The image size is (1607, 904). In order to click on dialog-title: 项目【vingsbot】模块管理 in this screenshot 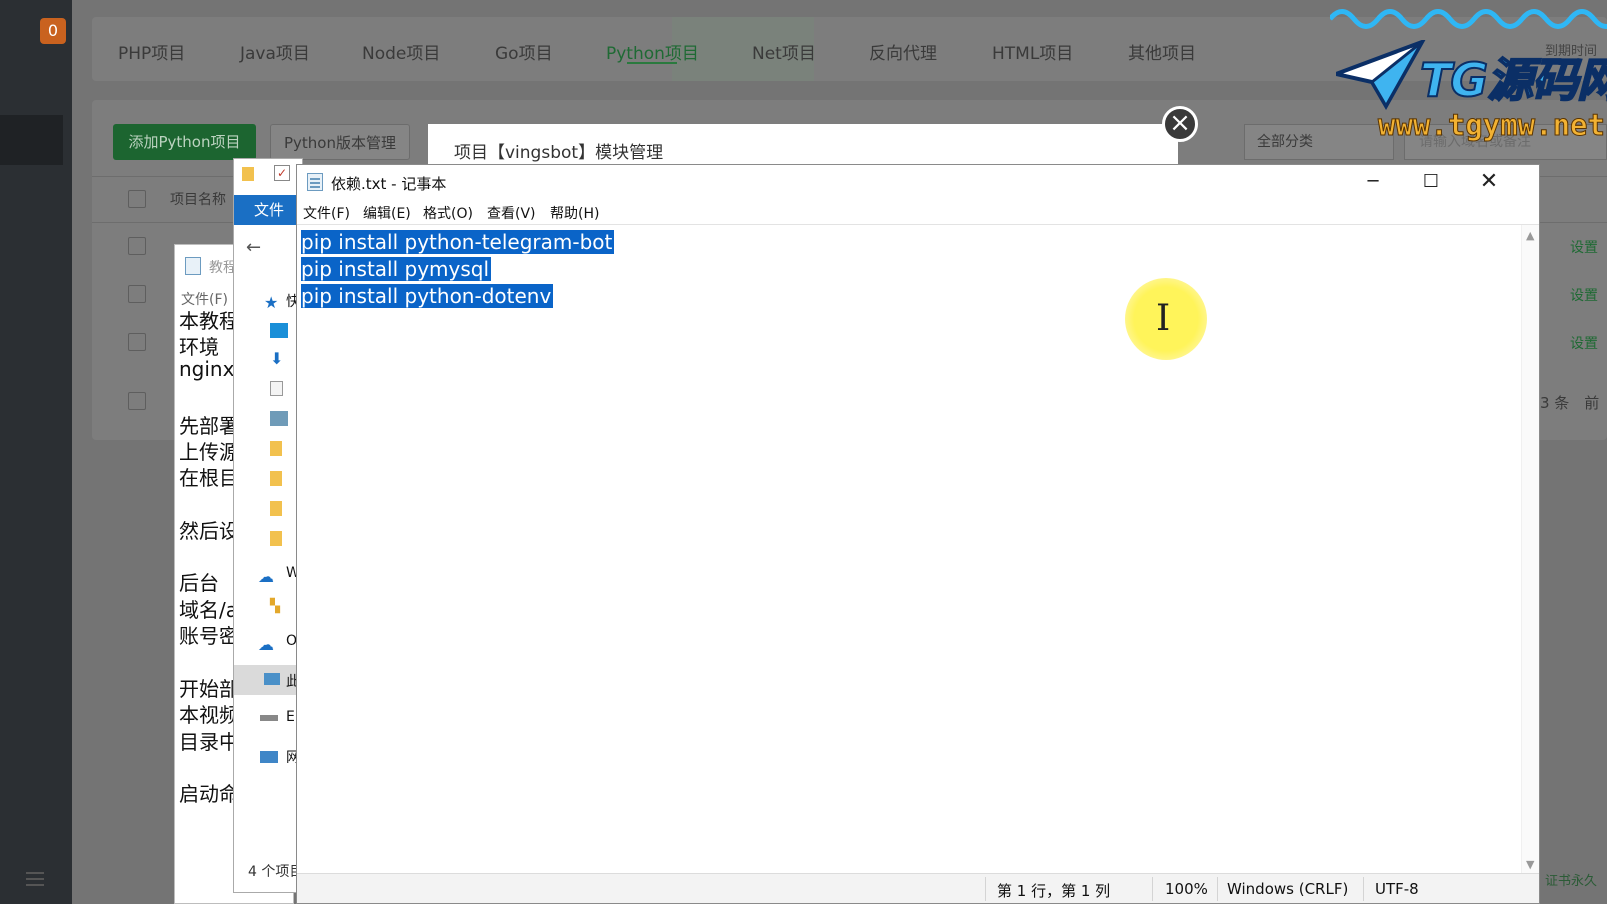, I will do `click(559, 153)`.